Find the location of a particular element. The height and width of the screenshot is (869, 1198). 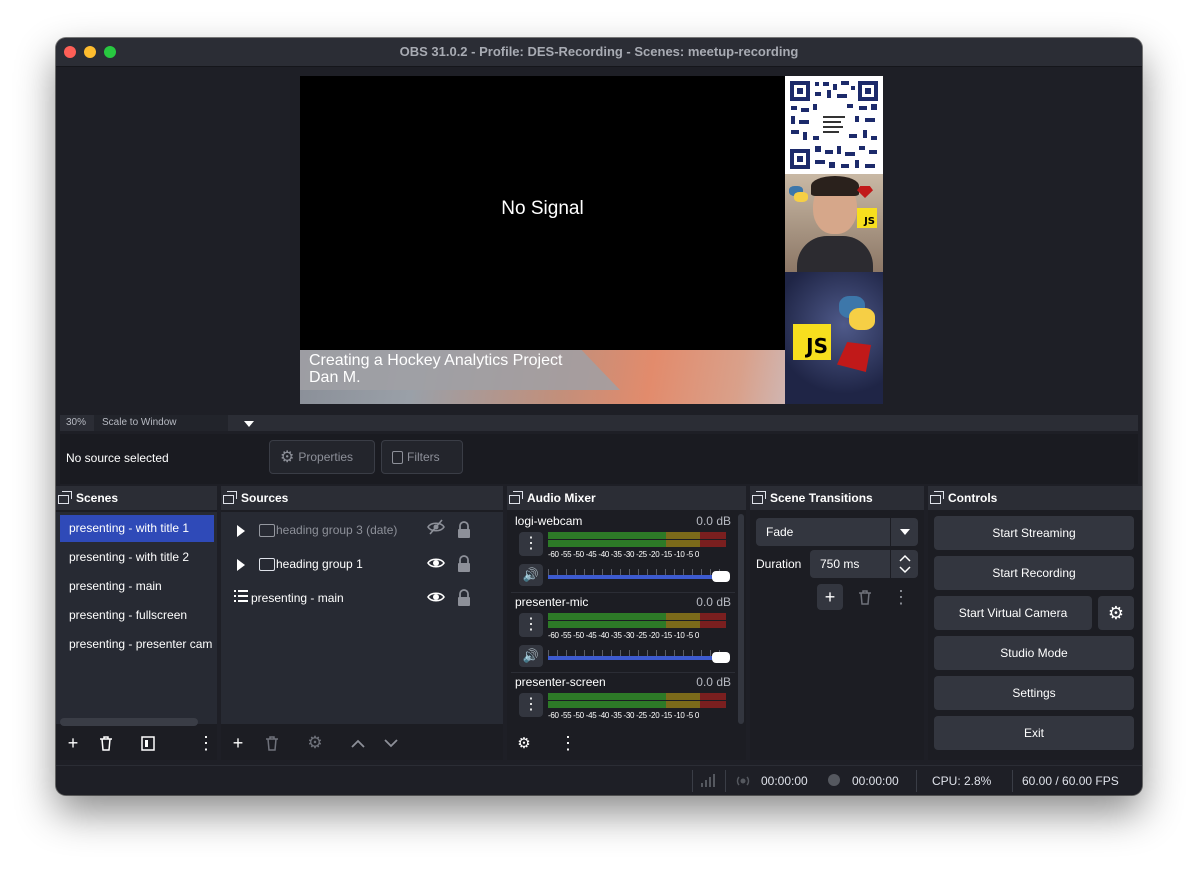

context-bar: No source selected ⚙ Properties Filters is located at coordinates (599, 459).